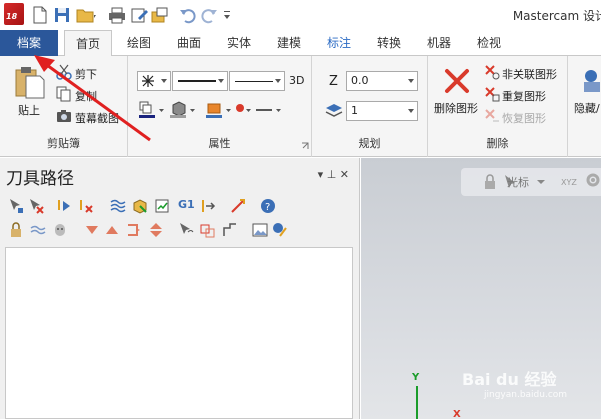 The width and height of the screenshot is (601, 419). Describe the element at coordinates (92, 98) in the screenshot. I see `annotation-arrow` at that location.